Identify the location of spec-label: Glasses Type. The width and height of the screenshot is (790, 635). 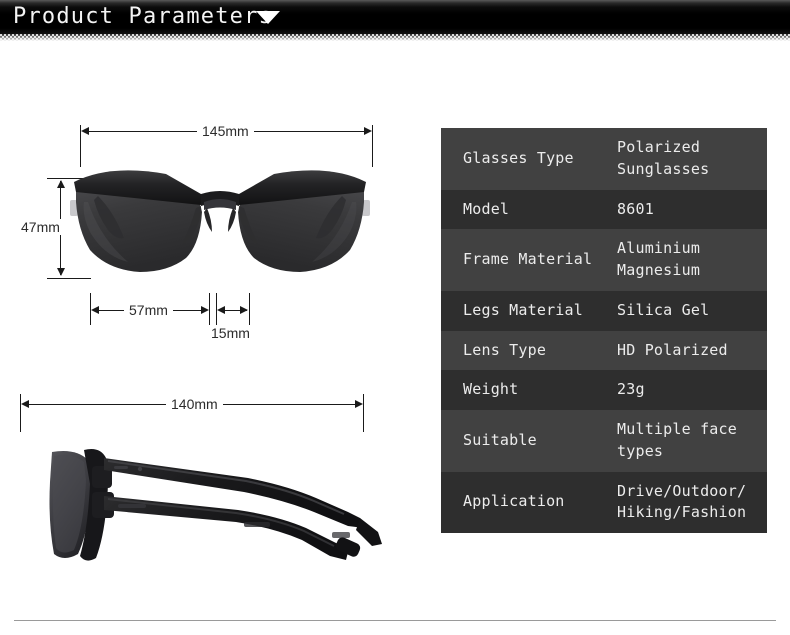
(520, 159).